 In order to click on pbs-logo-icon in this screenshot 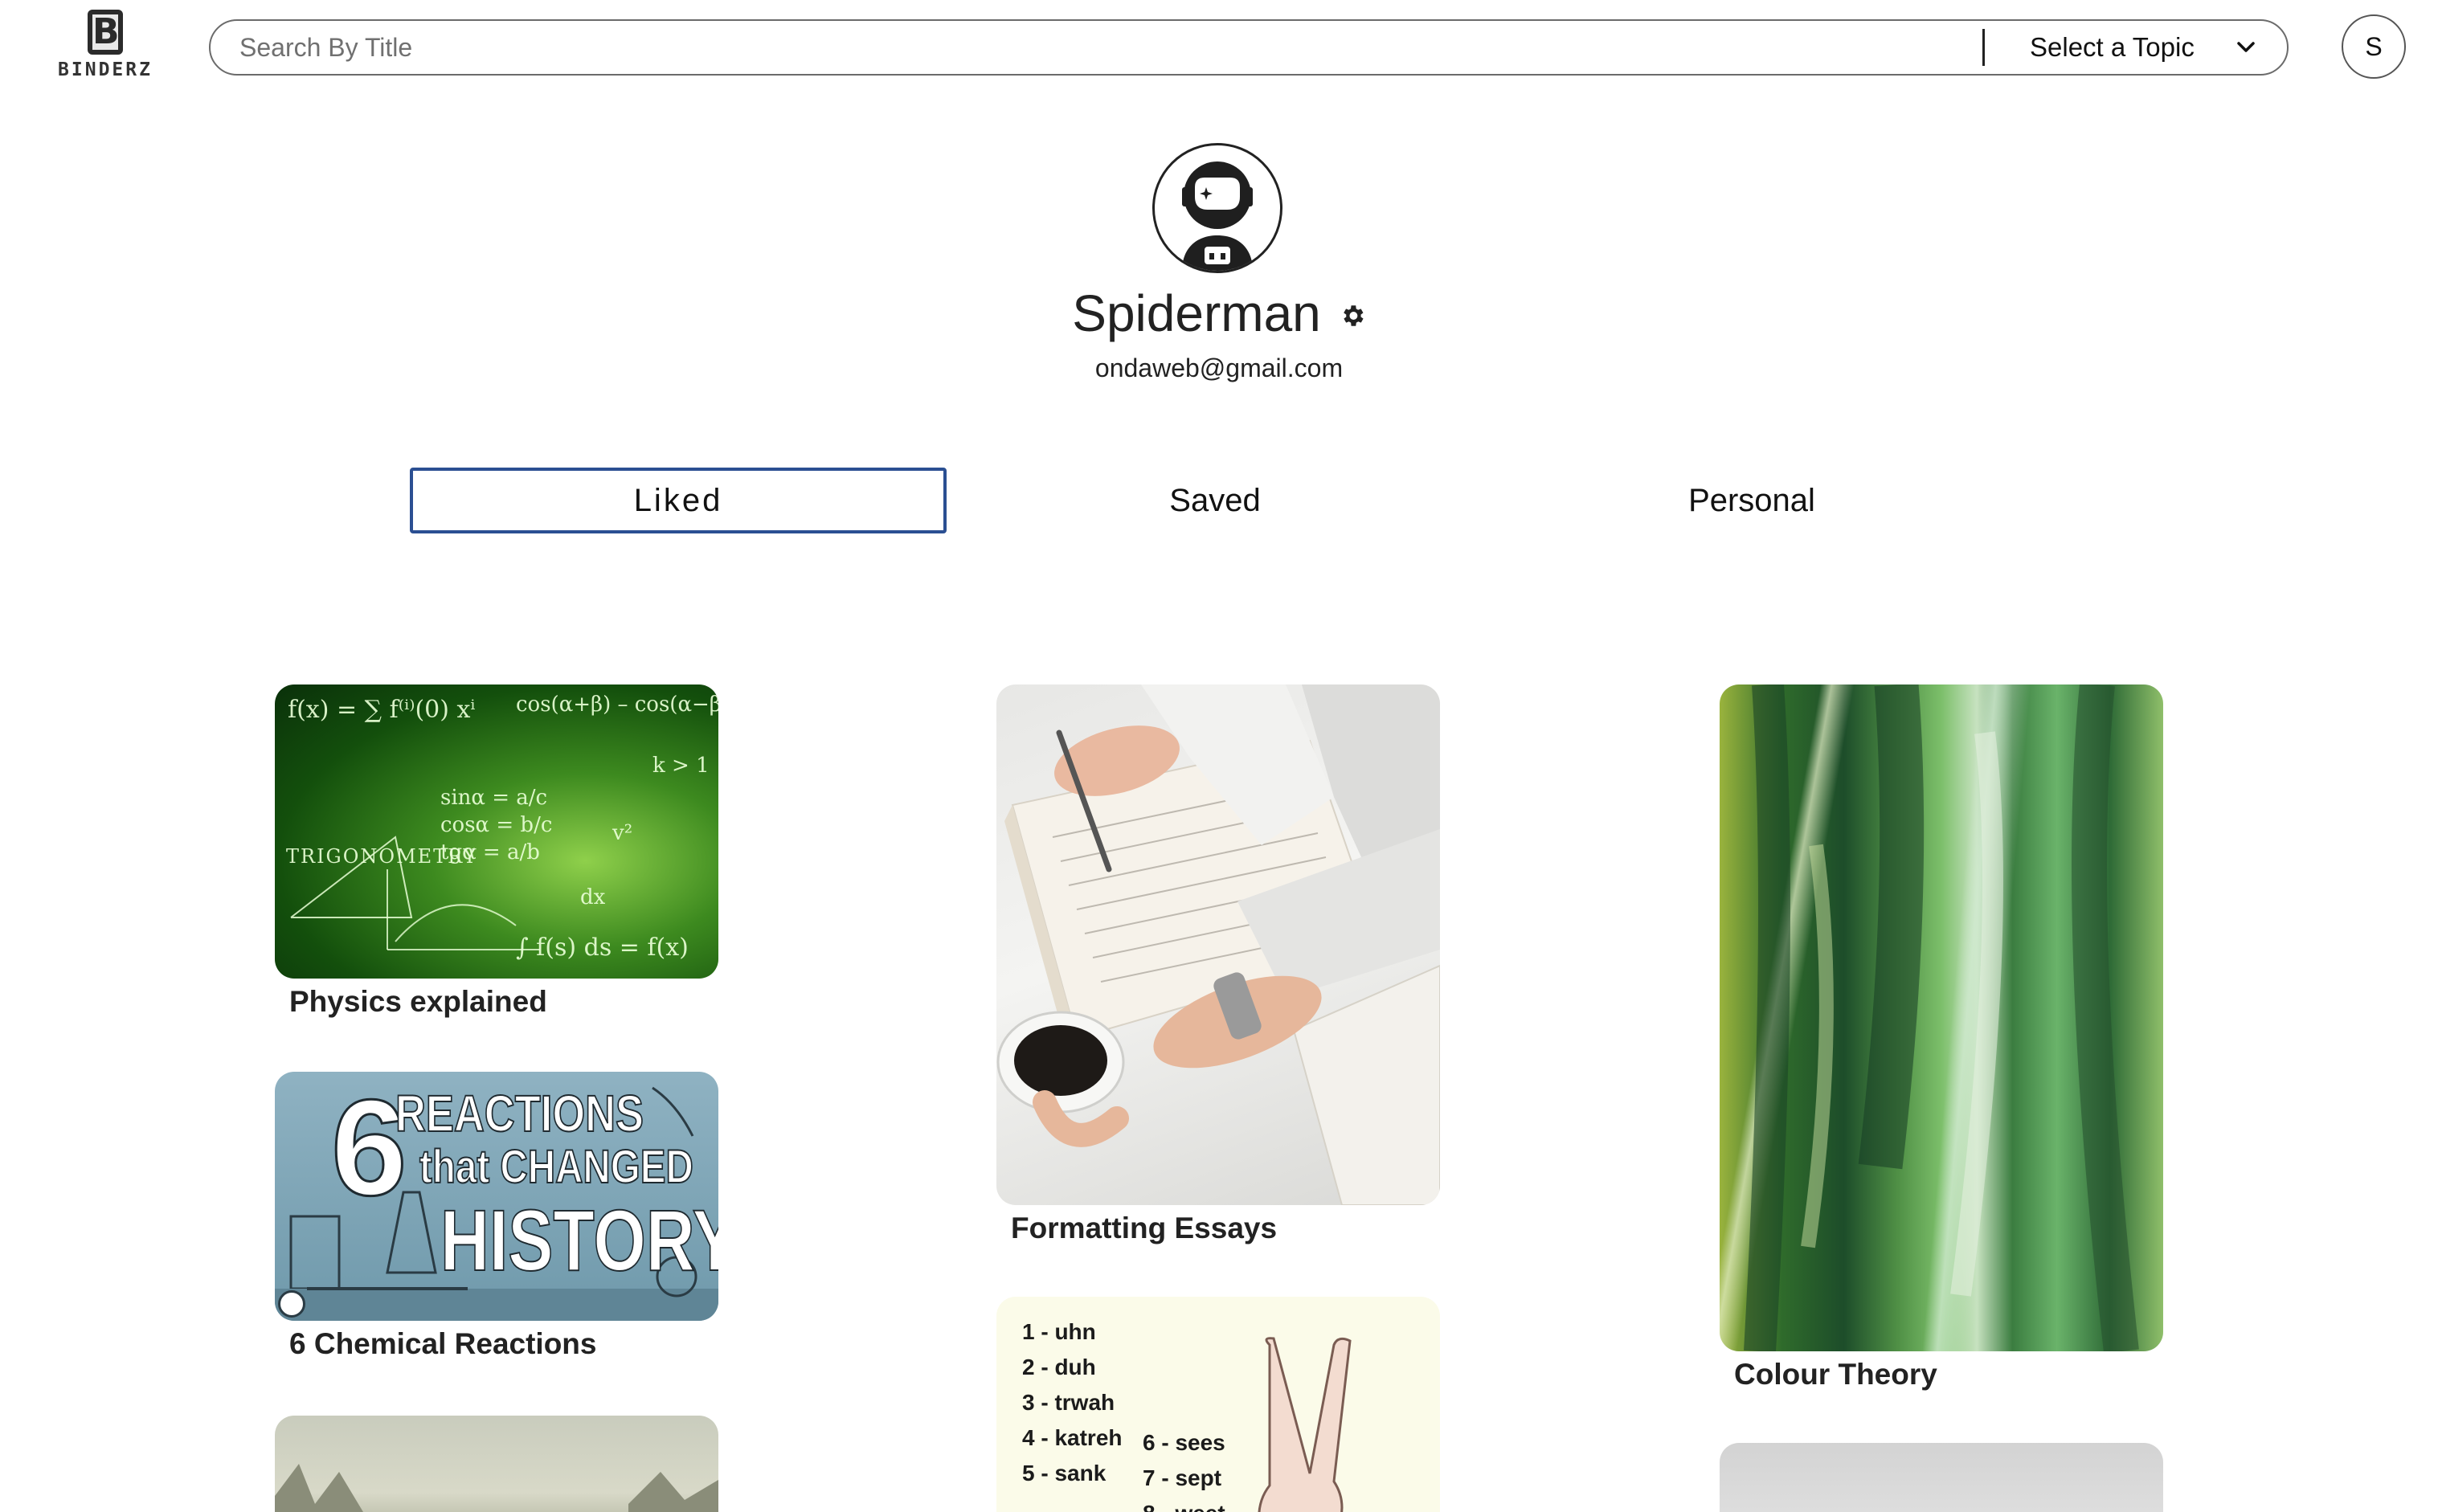, I will do `click(291, 1304)`.